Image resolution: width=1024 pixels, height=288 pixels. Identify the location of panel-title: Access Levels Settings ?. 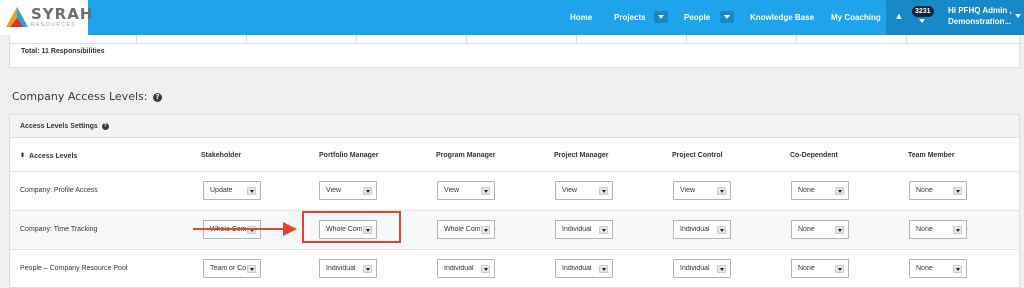
(64, 126).